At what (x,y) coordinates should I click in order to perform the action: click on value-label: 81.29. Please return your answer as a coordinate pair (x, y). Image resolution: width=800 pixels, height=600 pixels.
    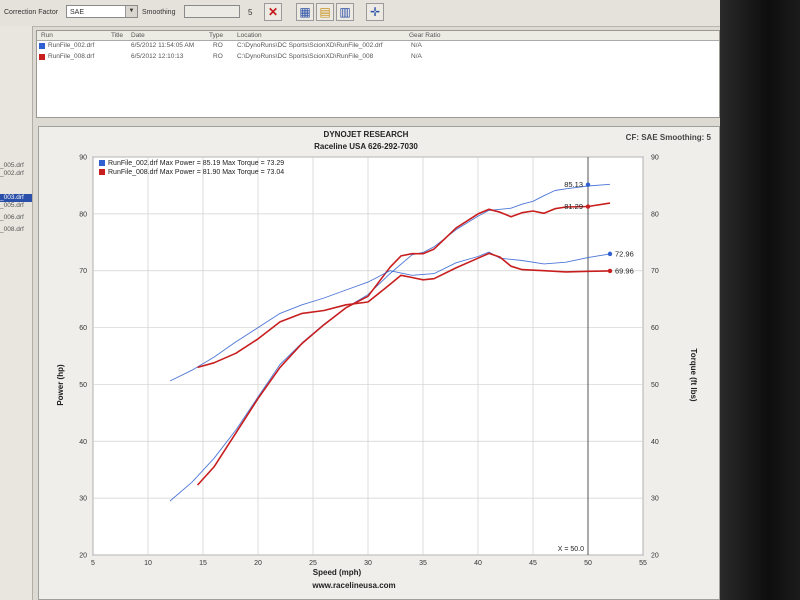
    Looking at the image, I should click on (573, 206).